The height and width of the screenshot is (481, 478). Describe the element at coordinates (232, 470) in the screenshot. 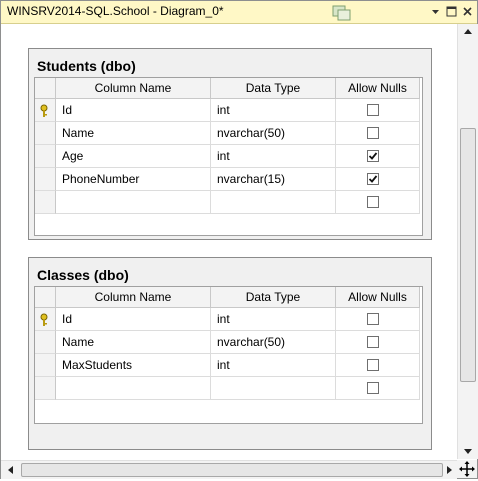

I see `horizontal-scroll-thumb` at that location.